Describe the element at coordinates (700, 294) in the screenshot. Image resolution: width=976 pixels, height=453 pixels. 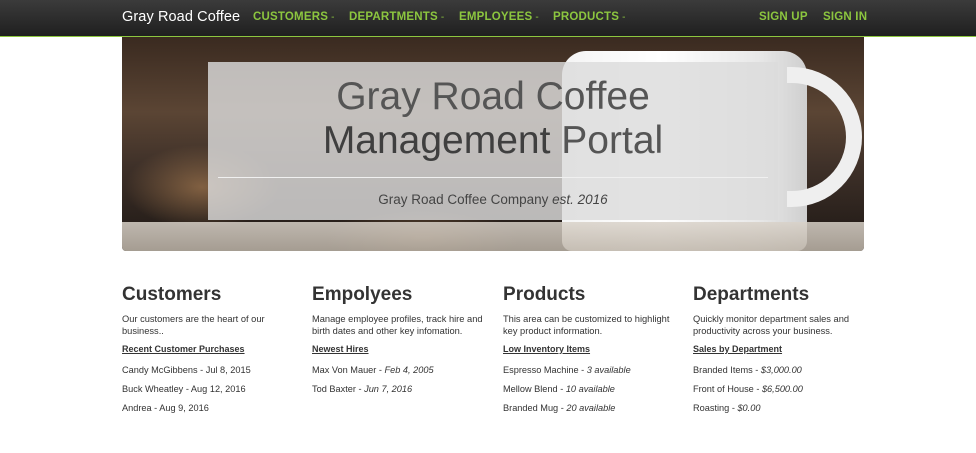
I see `heading-initial: D` at that location.